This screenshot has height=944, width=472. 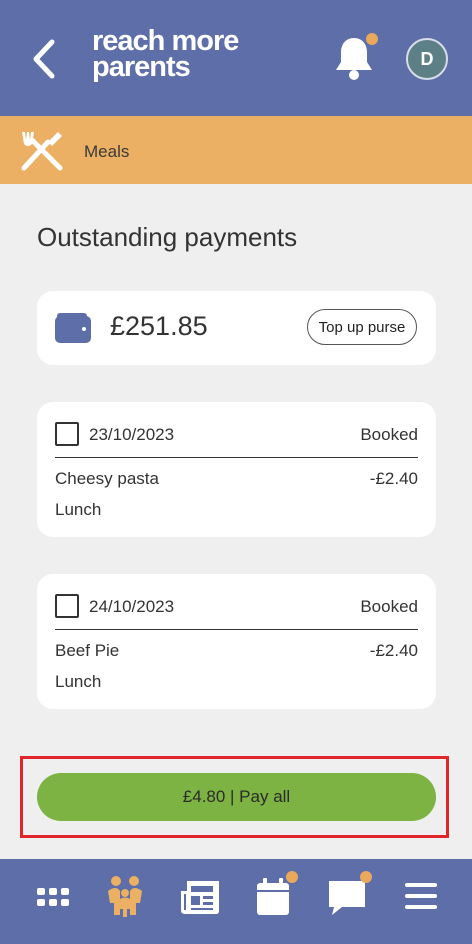 What do you see at coordinates (236, 328) in the screenshot?
I see `wallet-card: £251.85 Top up purse` at bounding box center [236, 328].